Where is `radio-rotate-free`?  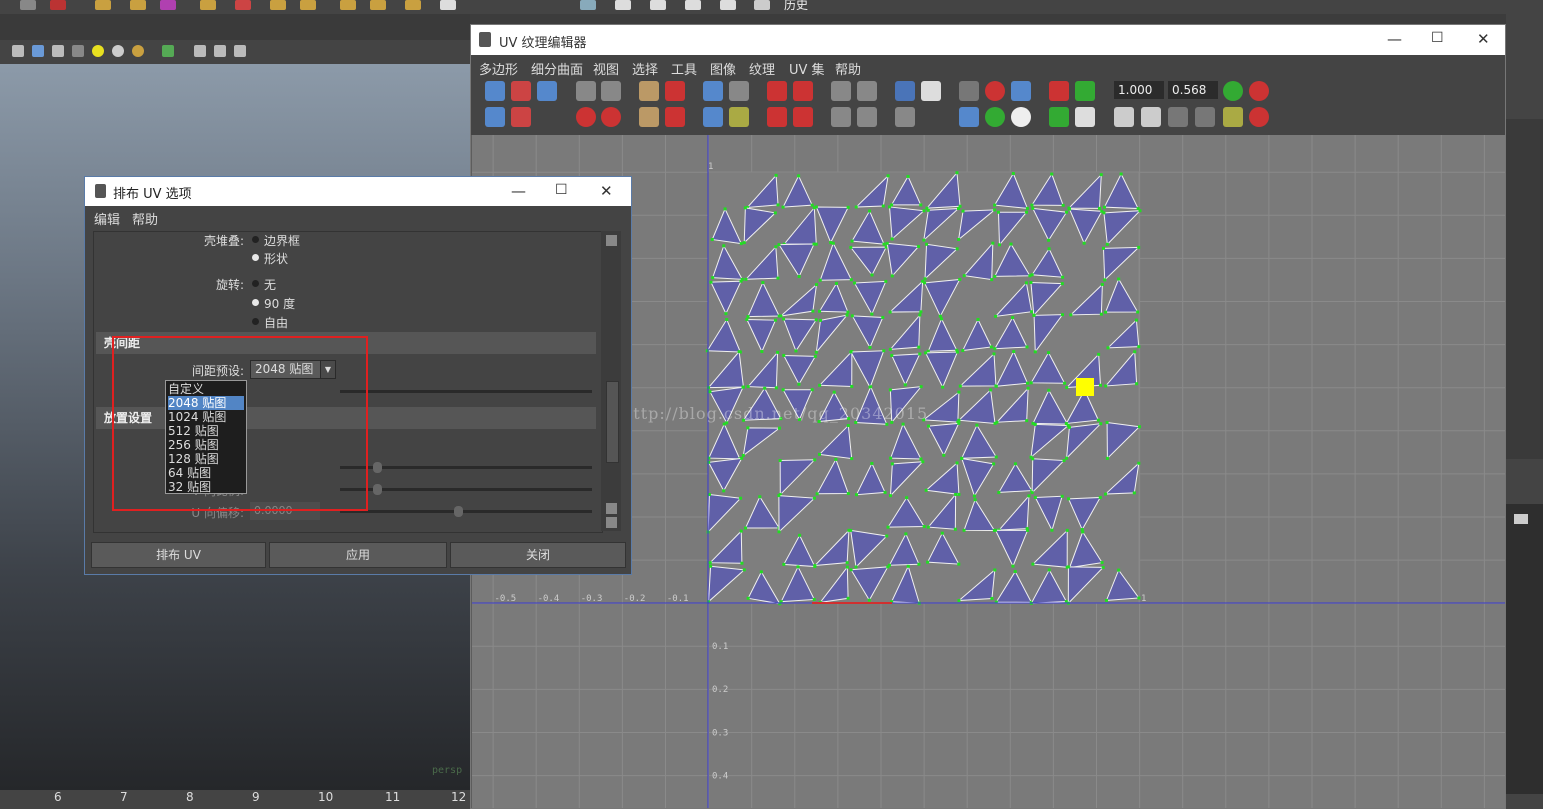
radio-rotate-free is located at coordinates (255, 321).